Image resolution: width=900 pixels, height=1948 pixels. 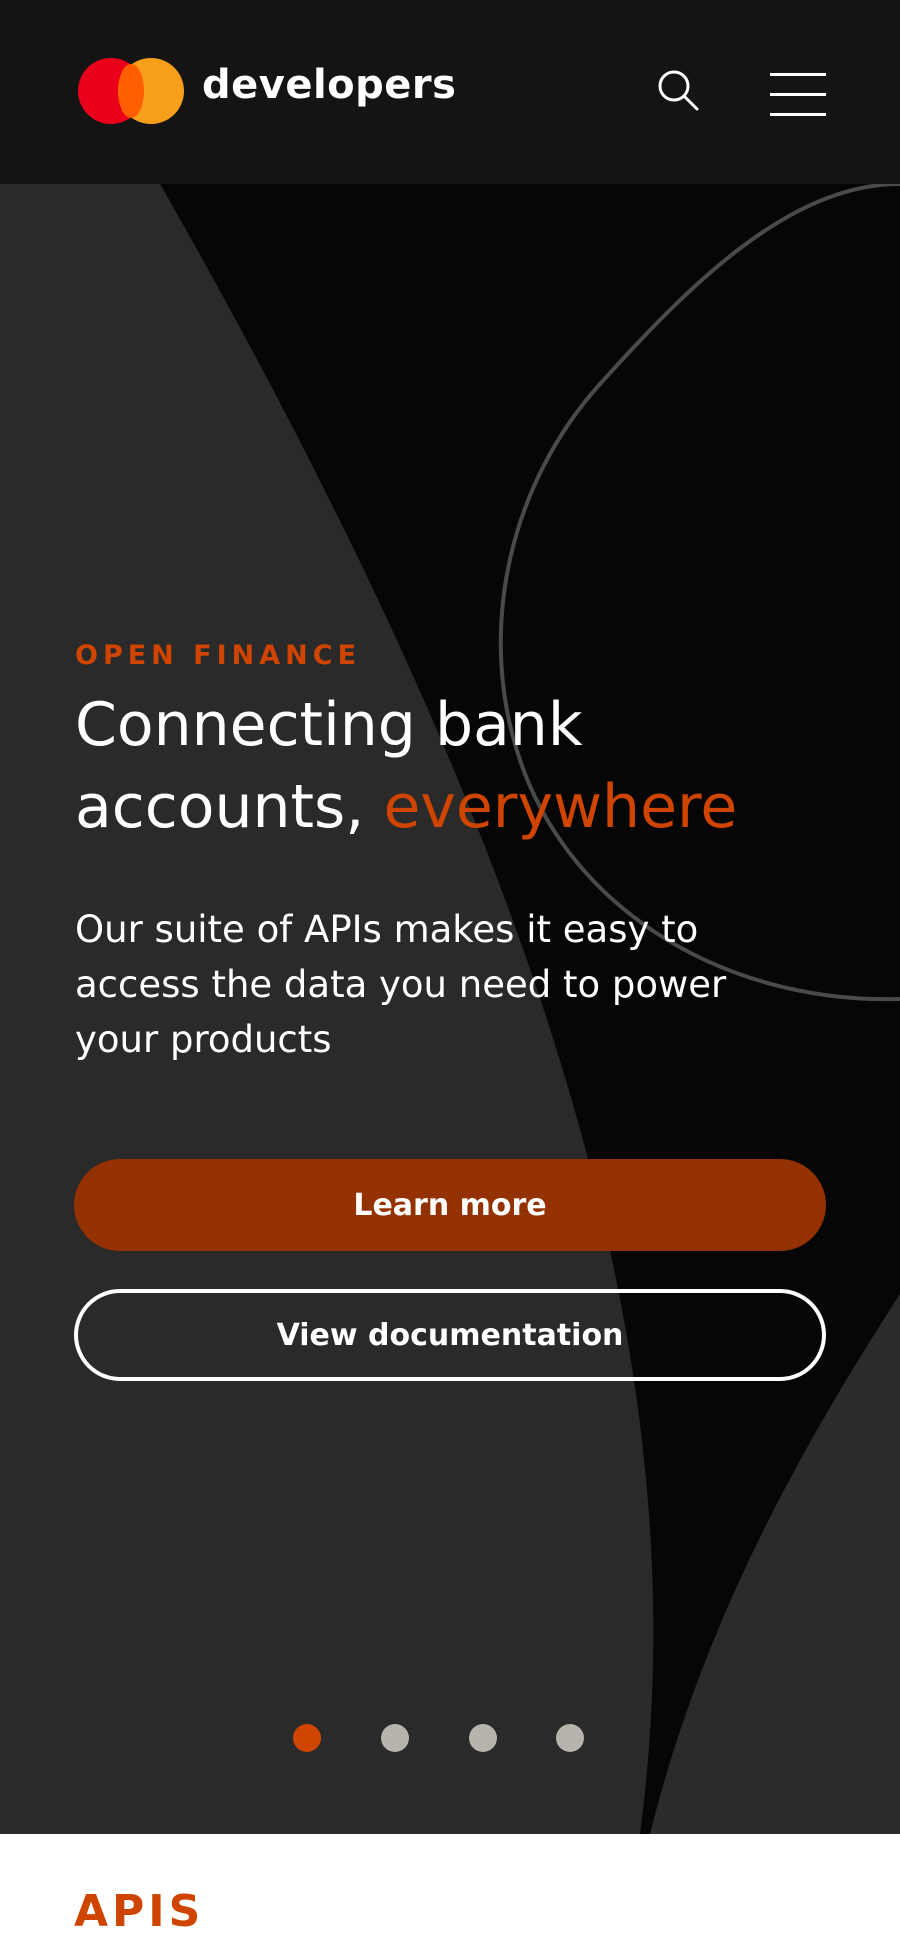 What do you see at coordinates (139, 1911) in the screenshot?
I see `apis-section-title: APIS` at bounding box center [139, 1911].